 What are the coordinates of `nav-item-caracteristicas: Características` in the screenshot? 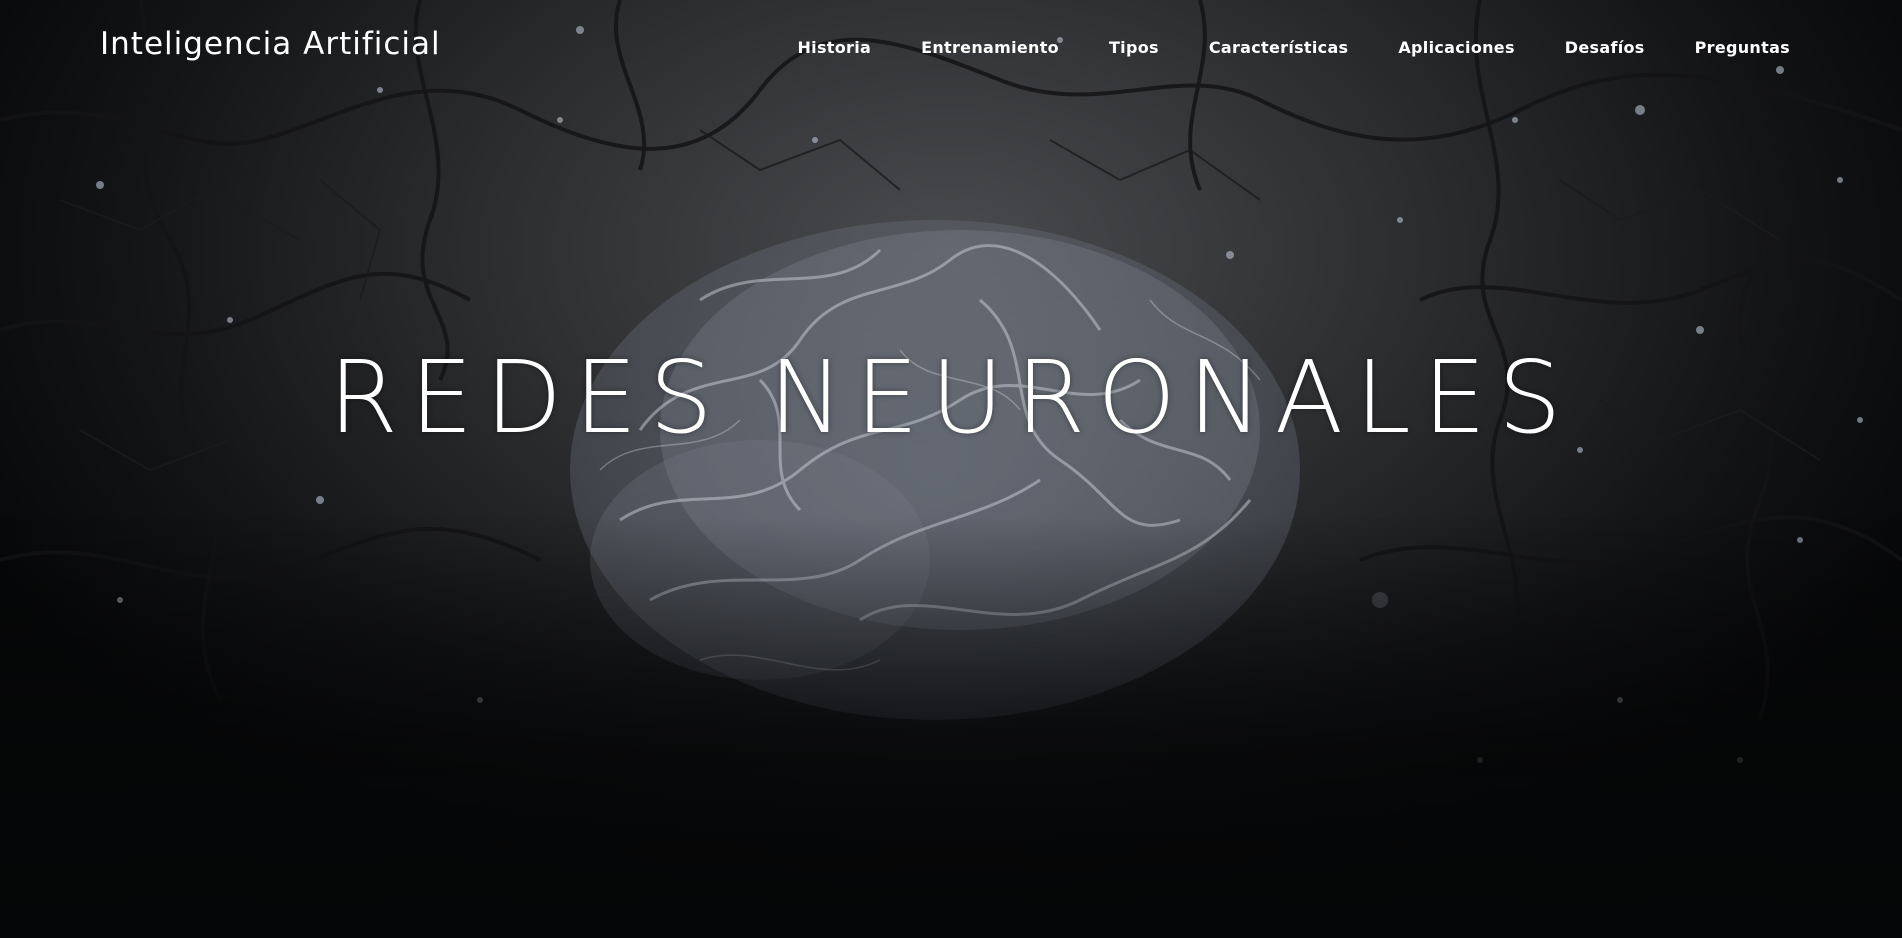 It's located at (1279, 48).